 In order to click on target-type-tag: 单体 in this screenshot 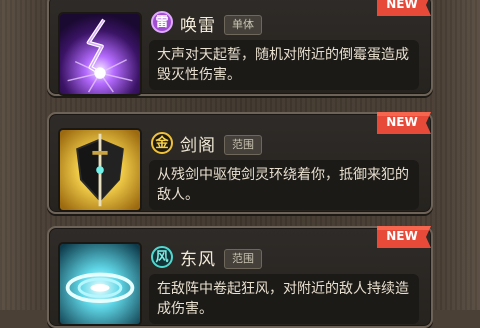, I will do `click(243, 25)`.